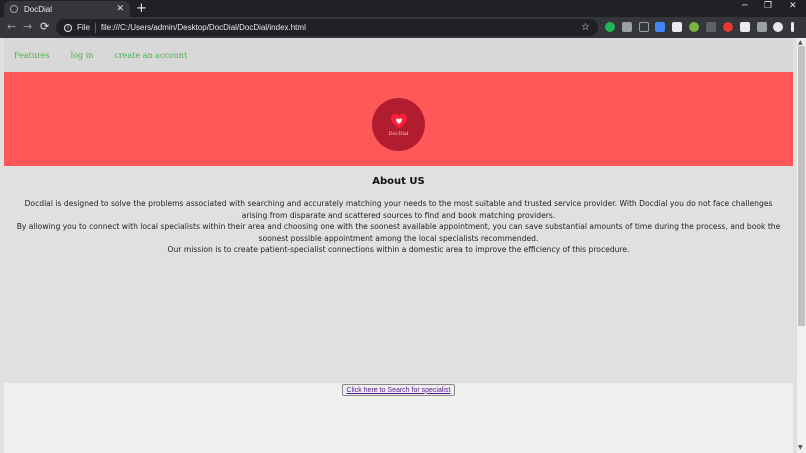  Describe the element at coordinates (660, 27) in the screenshot. I see `extension-iq-icon` at that location.